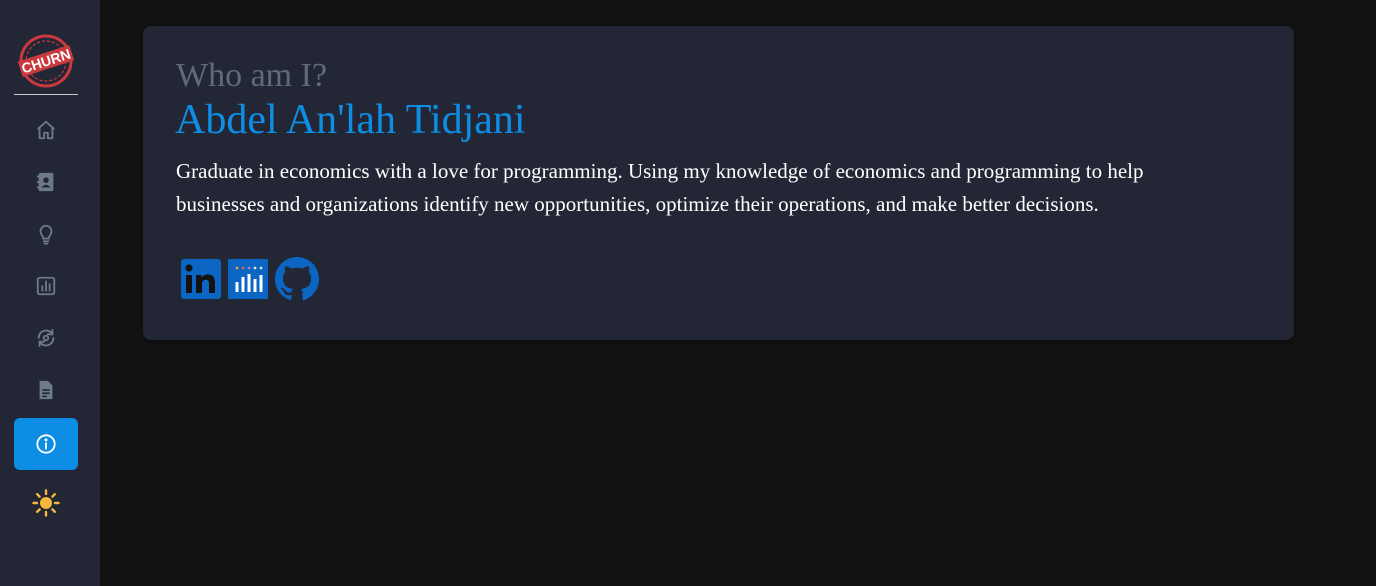 The width and height of the screenshot is (1376, 586). I want to click on contact-book-icon, so click(45, 182).